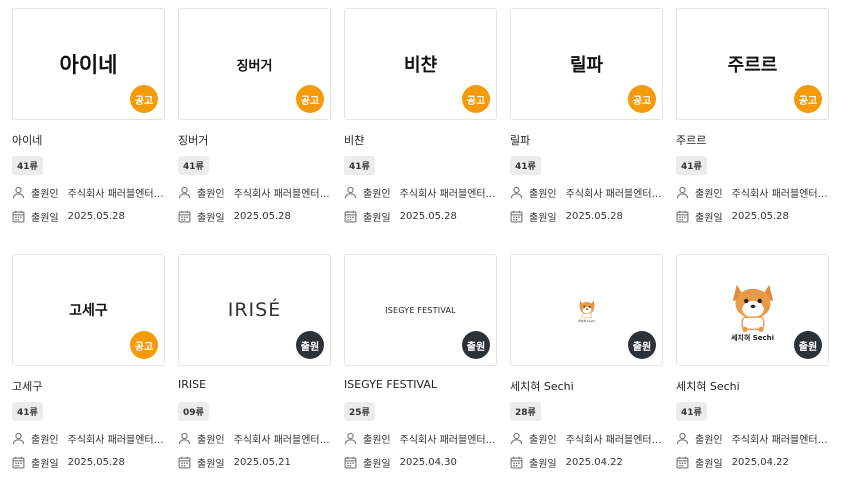  Describe the element at coordinates (752, 64) in the screenshot. I see `trademark-thumbnail: 주르르 공고` at that location.